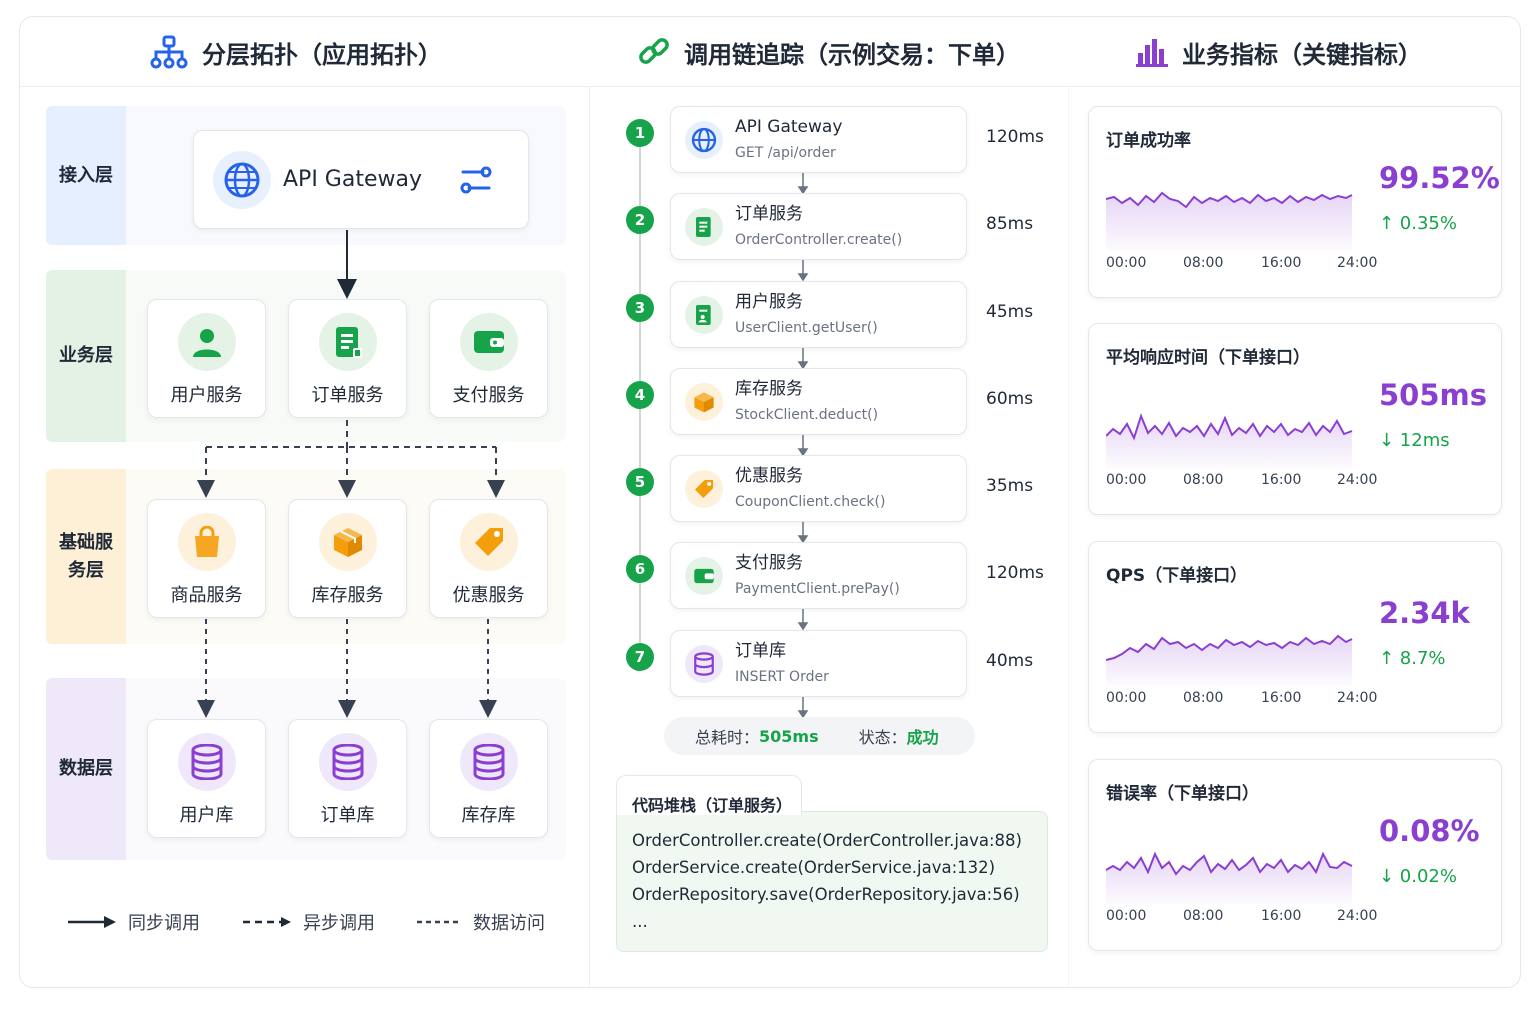 Image resolution: width=1536 pixels, height=1024 pixels. What do you see at coordinates (769, 213) in the screenshot?
I see `step-name: 订单服务` at bounding box center [769, 213].